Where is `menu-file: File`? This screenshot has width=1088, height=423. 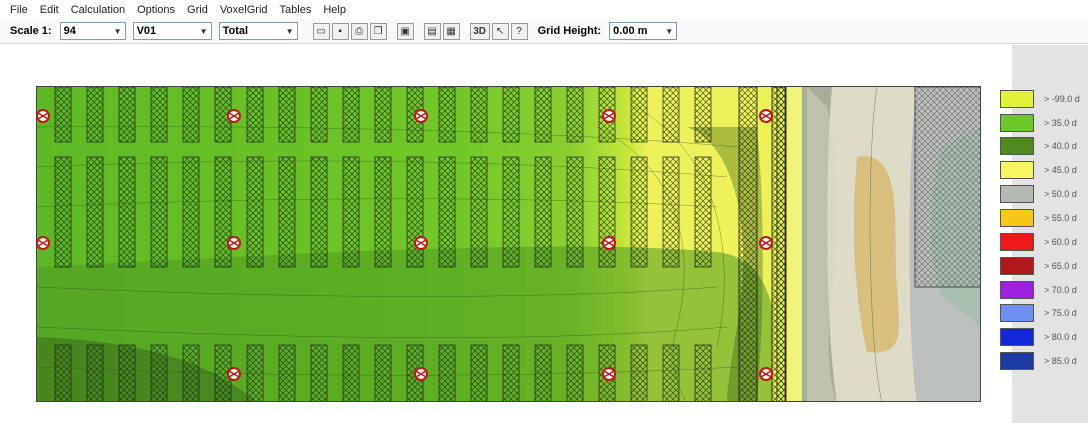
menu-file: File is located at coordinates (19, 10).